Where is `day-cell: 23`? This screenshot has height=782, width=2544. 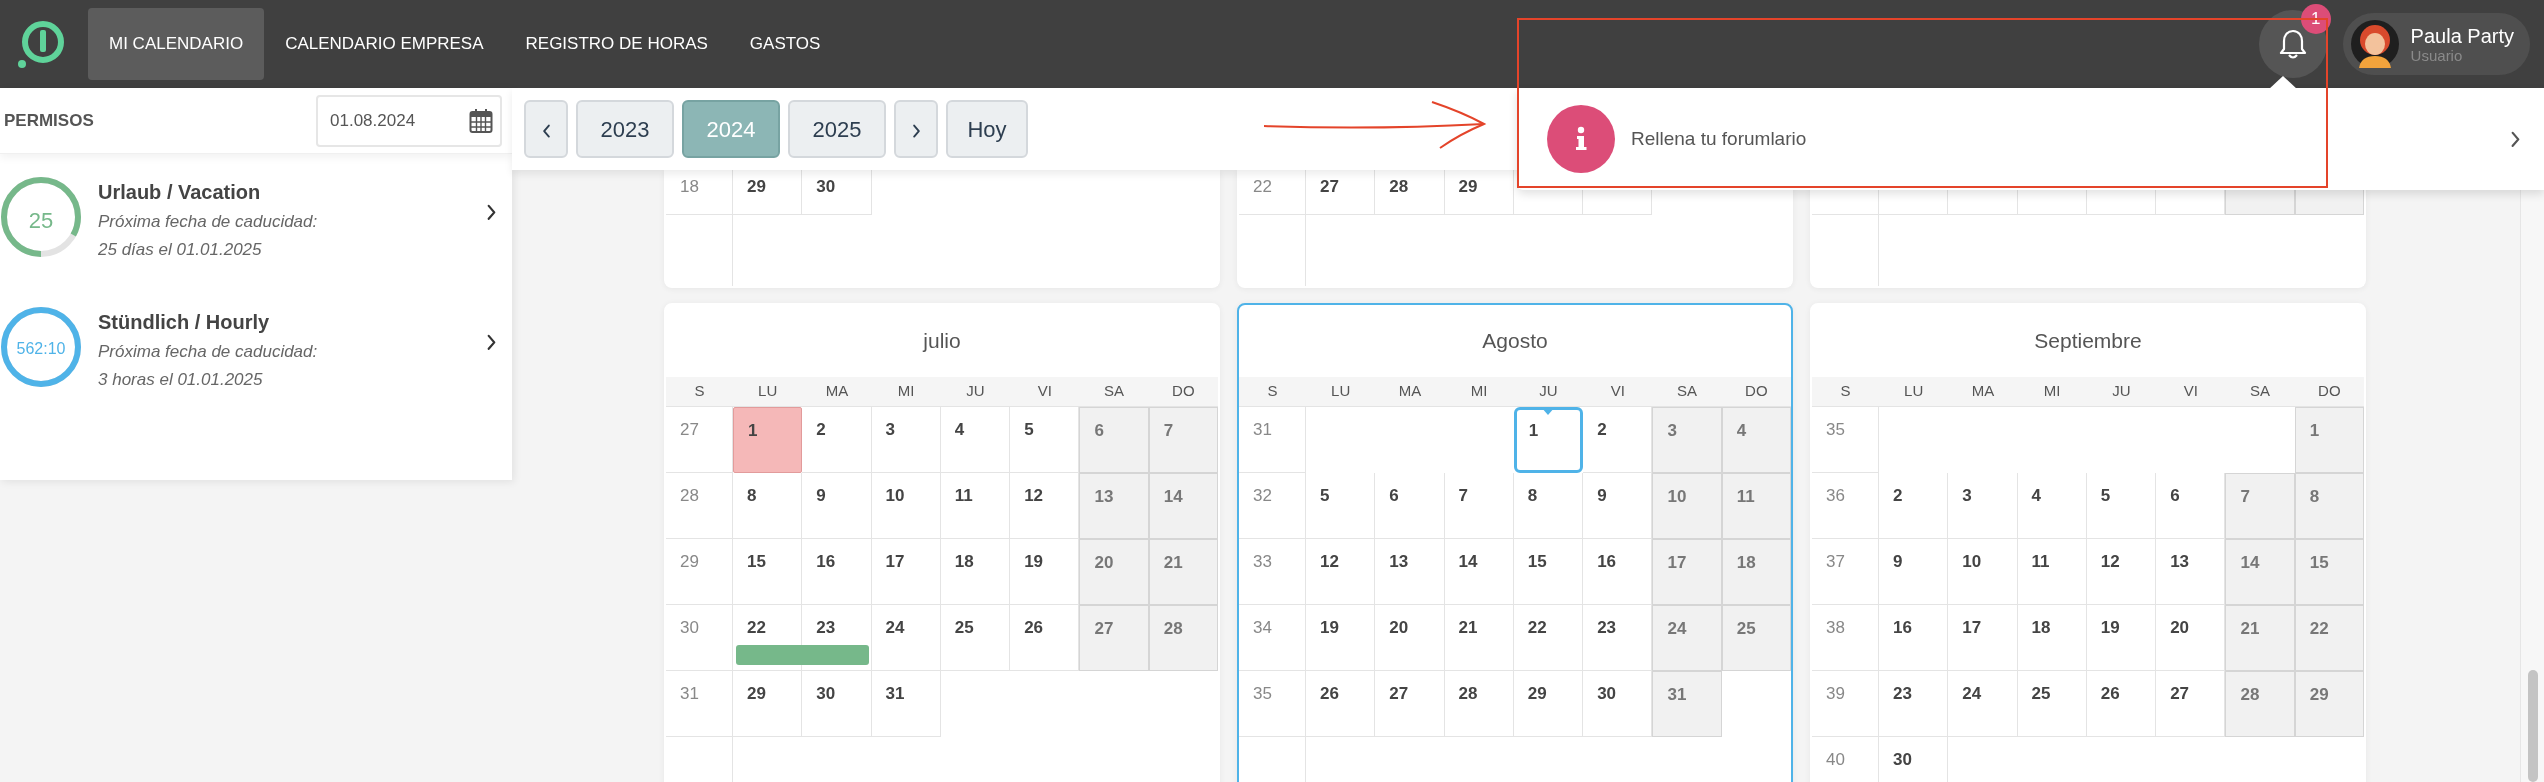 day-cell: 23 is located at coordinates (1914, 704).